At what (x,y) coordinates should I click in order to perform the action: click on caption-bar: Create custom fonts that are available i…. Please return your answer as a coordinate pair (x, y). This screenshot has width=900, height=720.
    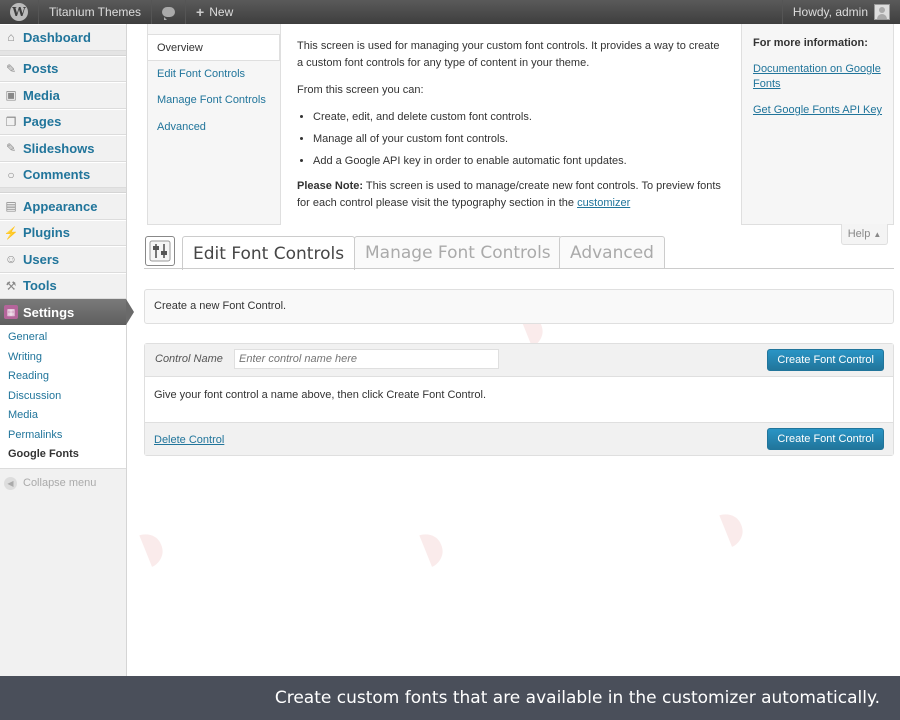
    Looking at the image, I should click on (450, 698).